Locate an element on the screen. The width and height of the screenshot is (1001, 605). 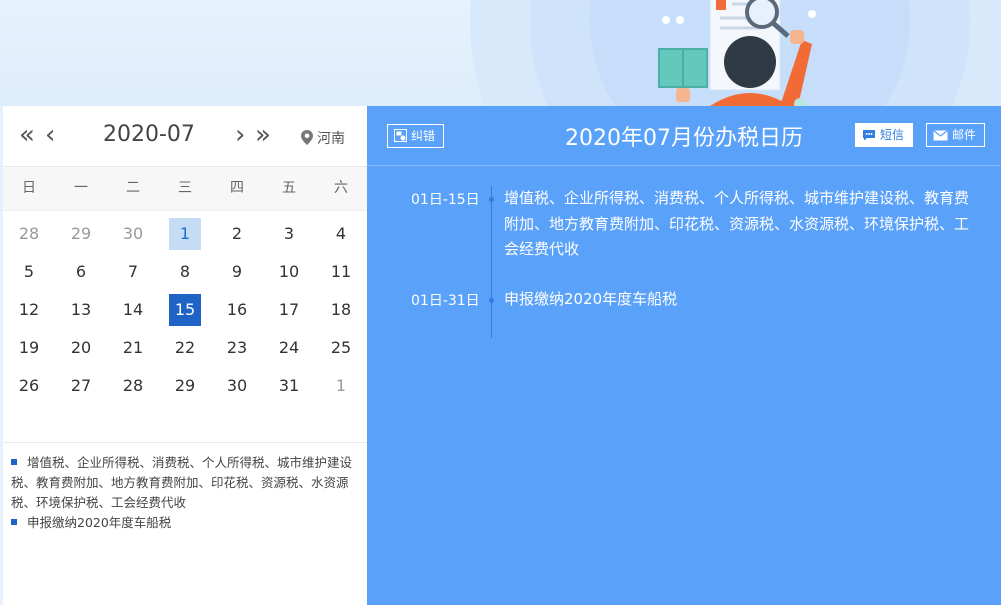
sms-icon is located at coordinates (869, 135).